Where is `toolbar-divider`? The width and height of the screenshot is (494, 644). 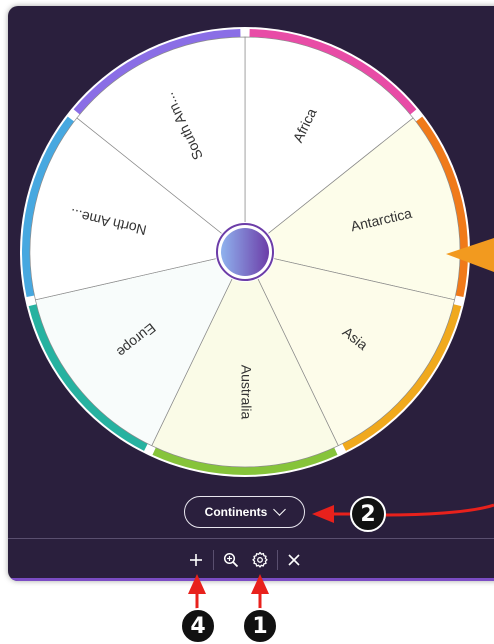
toolbar-divider is located at coordinates (251, 538).